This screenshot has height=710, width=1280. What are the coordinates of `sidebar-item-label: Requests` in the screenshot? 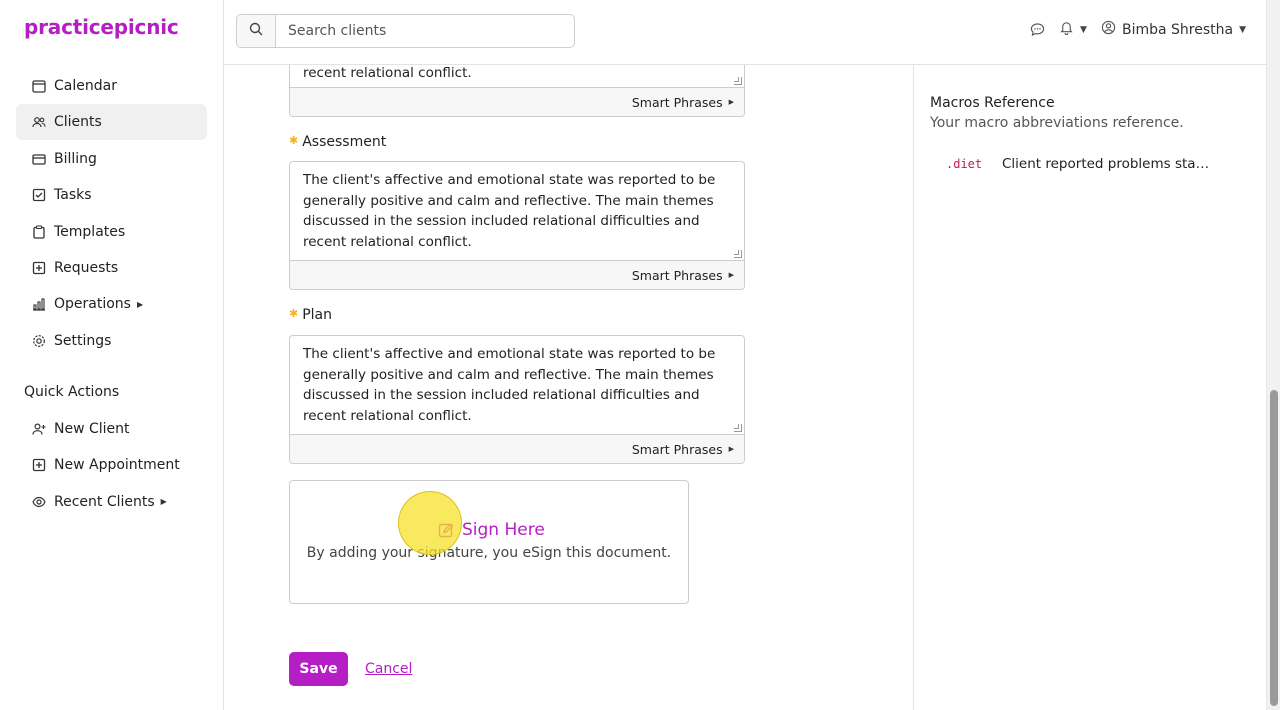 It's located at (86, 267).